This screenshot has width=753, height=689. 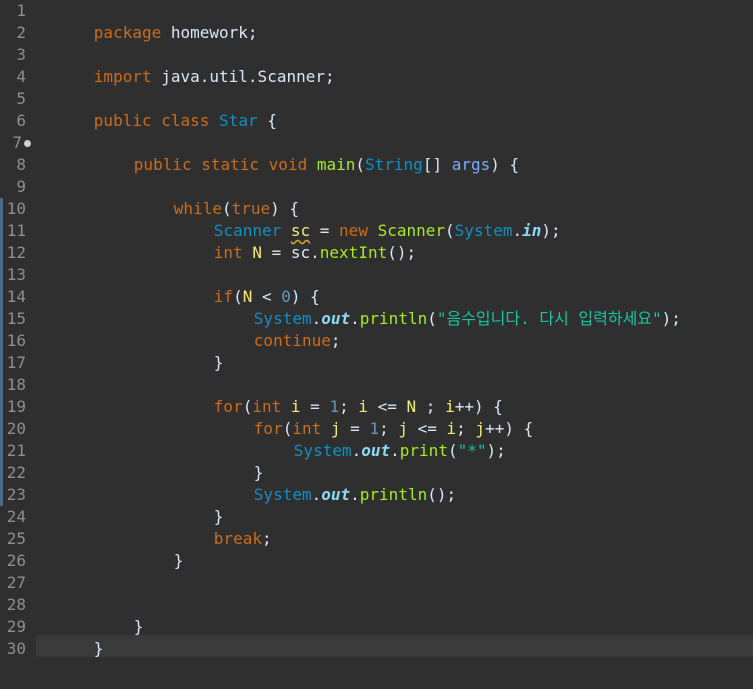 What do you see at coordinates (13, 121) in the screenshot?
I see `line-number: 6` at bounding box center [13, 121].